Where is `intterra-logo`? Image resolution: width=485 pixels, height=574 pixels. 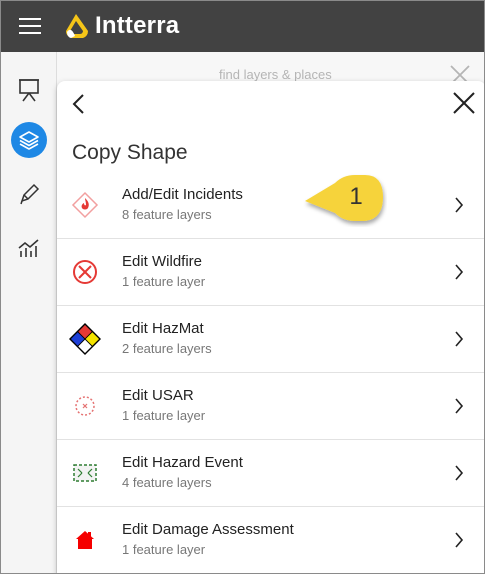 intterra-logo is located at coordinates (77, 26).